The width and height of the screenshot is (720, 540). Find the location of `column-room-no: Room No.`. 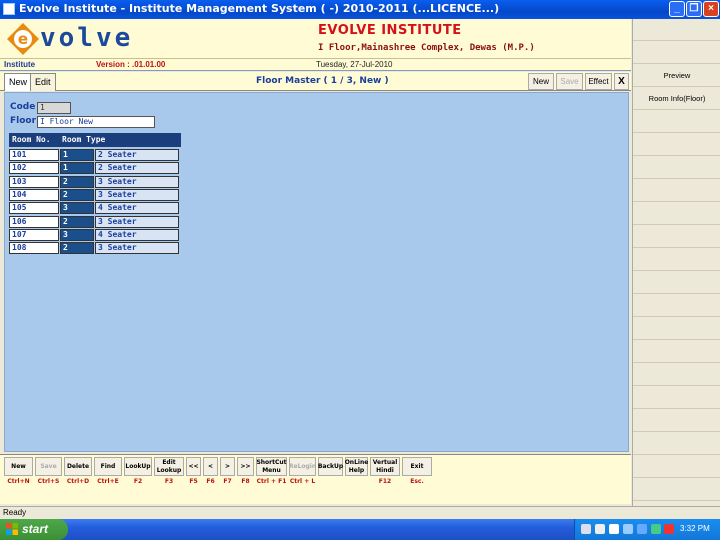

column-room-no: Room No. is located at coordinates (31, 139).